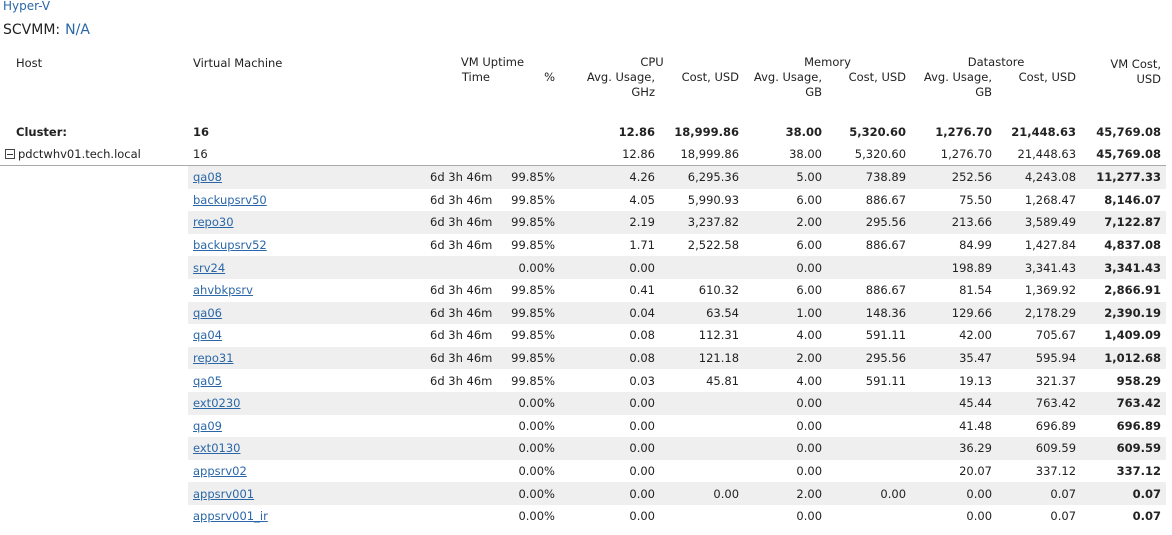 The width and height of the screenshot is (1172, 535). I want to click on vm-row: appsrv02 0.00% 0.00 0.00 20.07 337.12 337.12, so click(583, 471).